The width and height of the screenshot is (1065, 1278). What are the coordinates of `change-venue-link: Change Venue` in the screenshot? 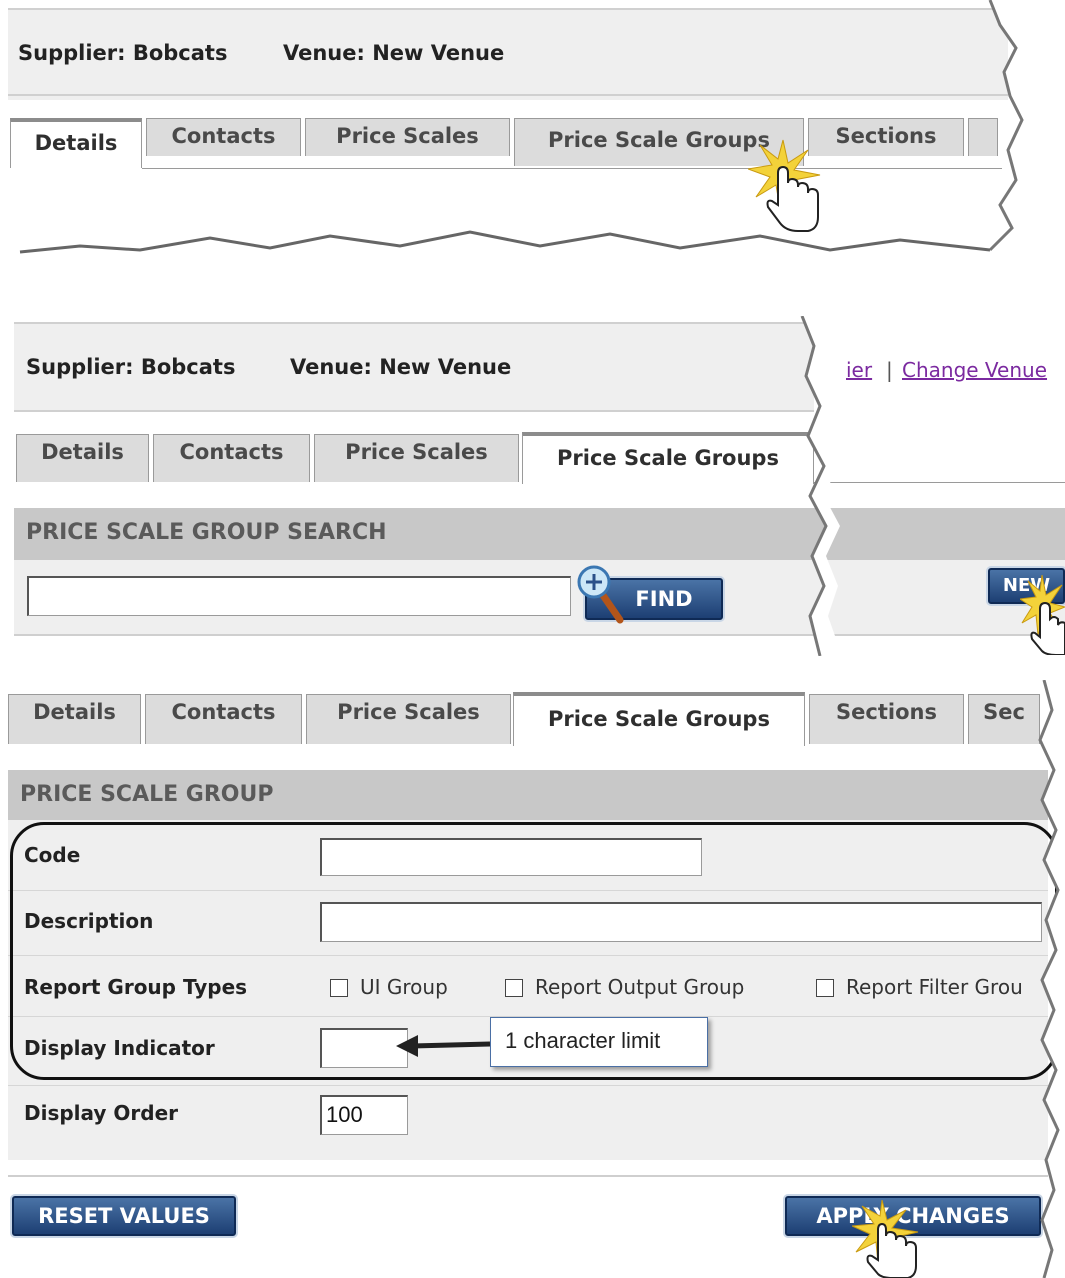 It's located at (974, 370).